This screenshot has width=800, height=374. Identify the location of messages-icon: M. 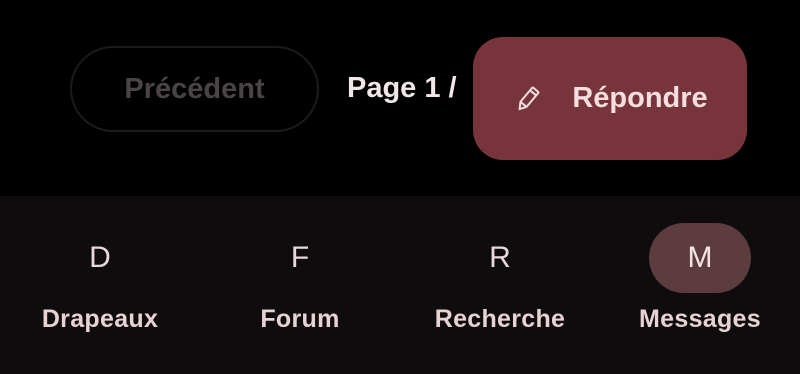
(700, 258).